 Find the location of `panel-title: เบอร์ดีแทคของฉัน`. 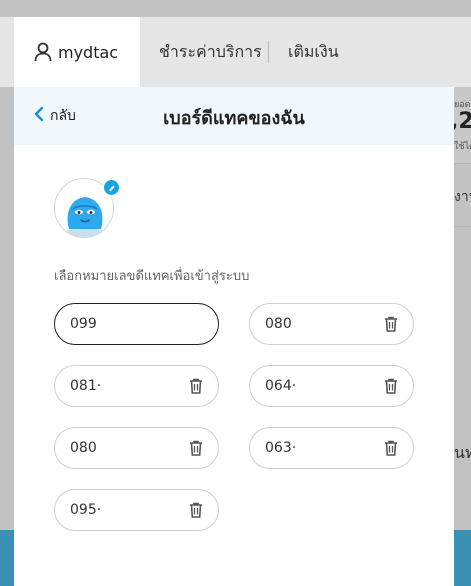

panel-title: เบอร์ดีแทคของฉัน is located at coordinates (234, 118).